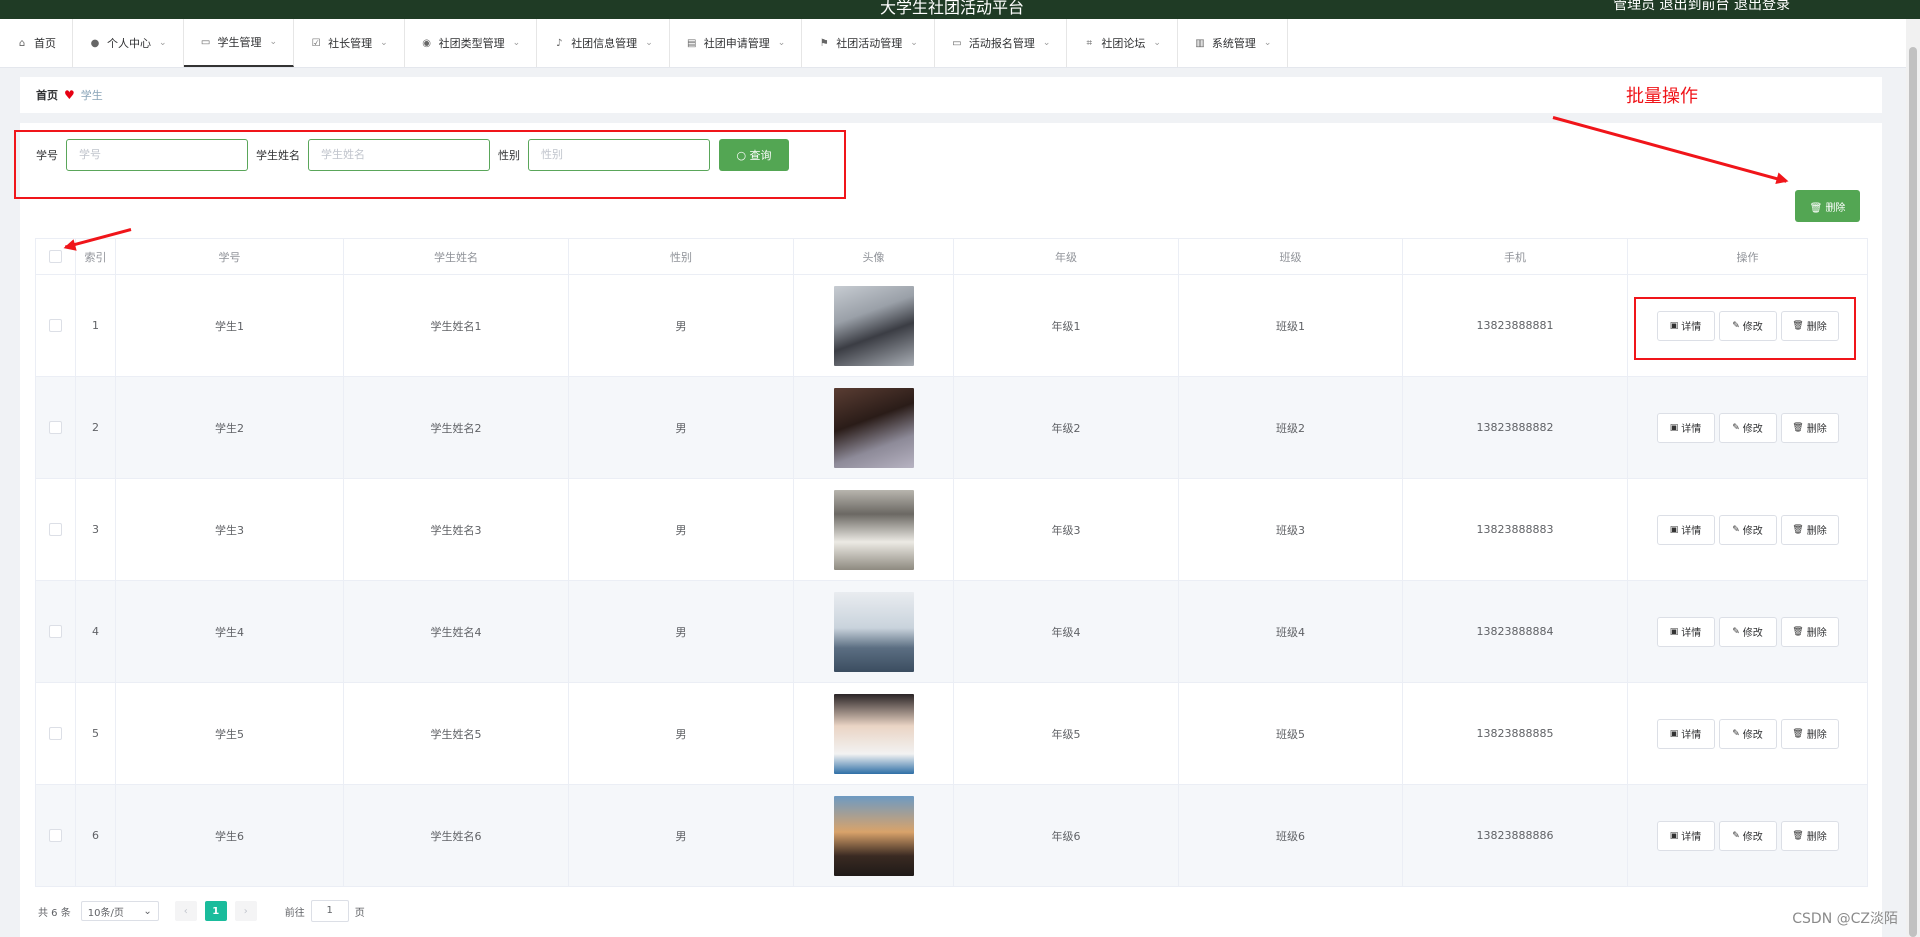  I want to click on nav-item-label: 系统管理, so click(1233, 43).